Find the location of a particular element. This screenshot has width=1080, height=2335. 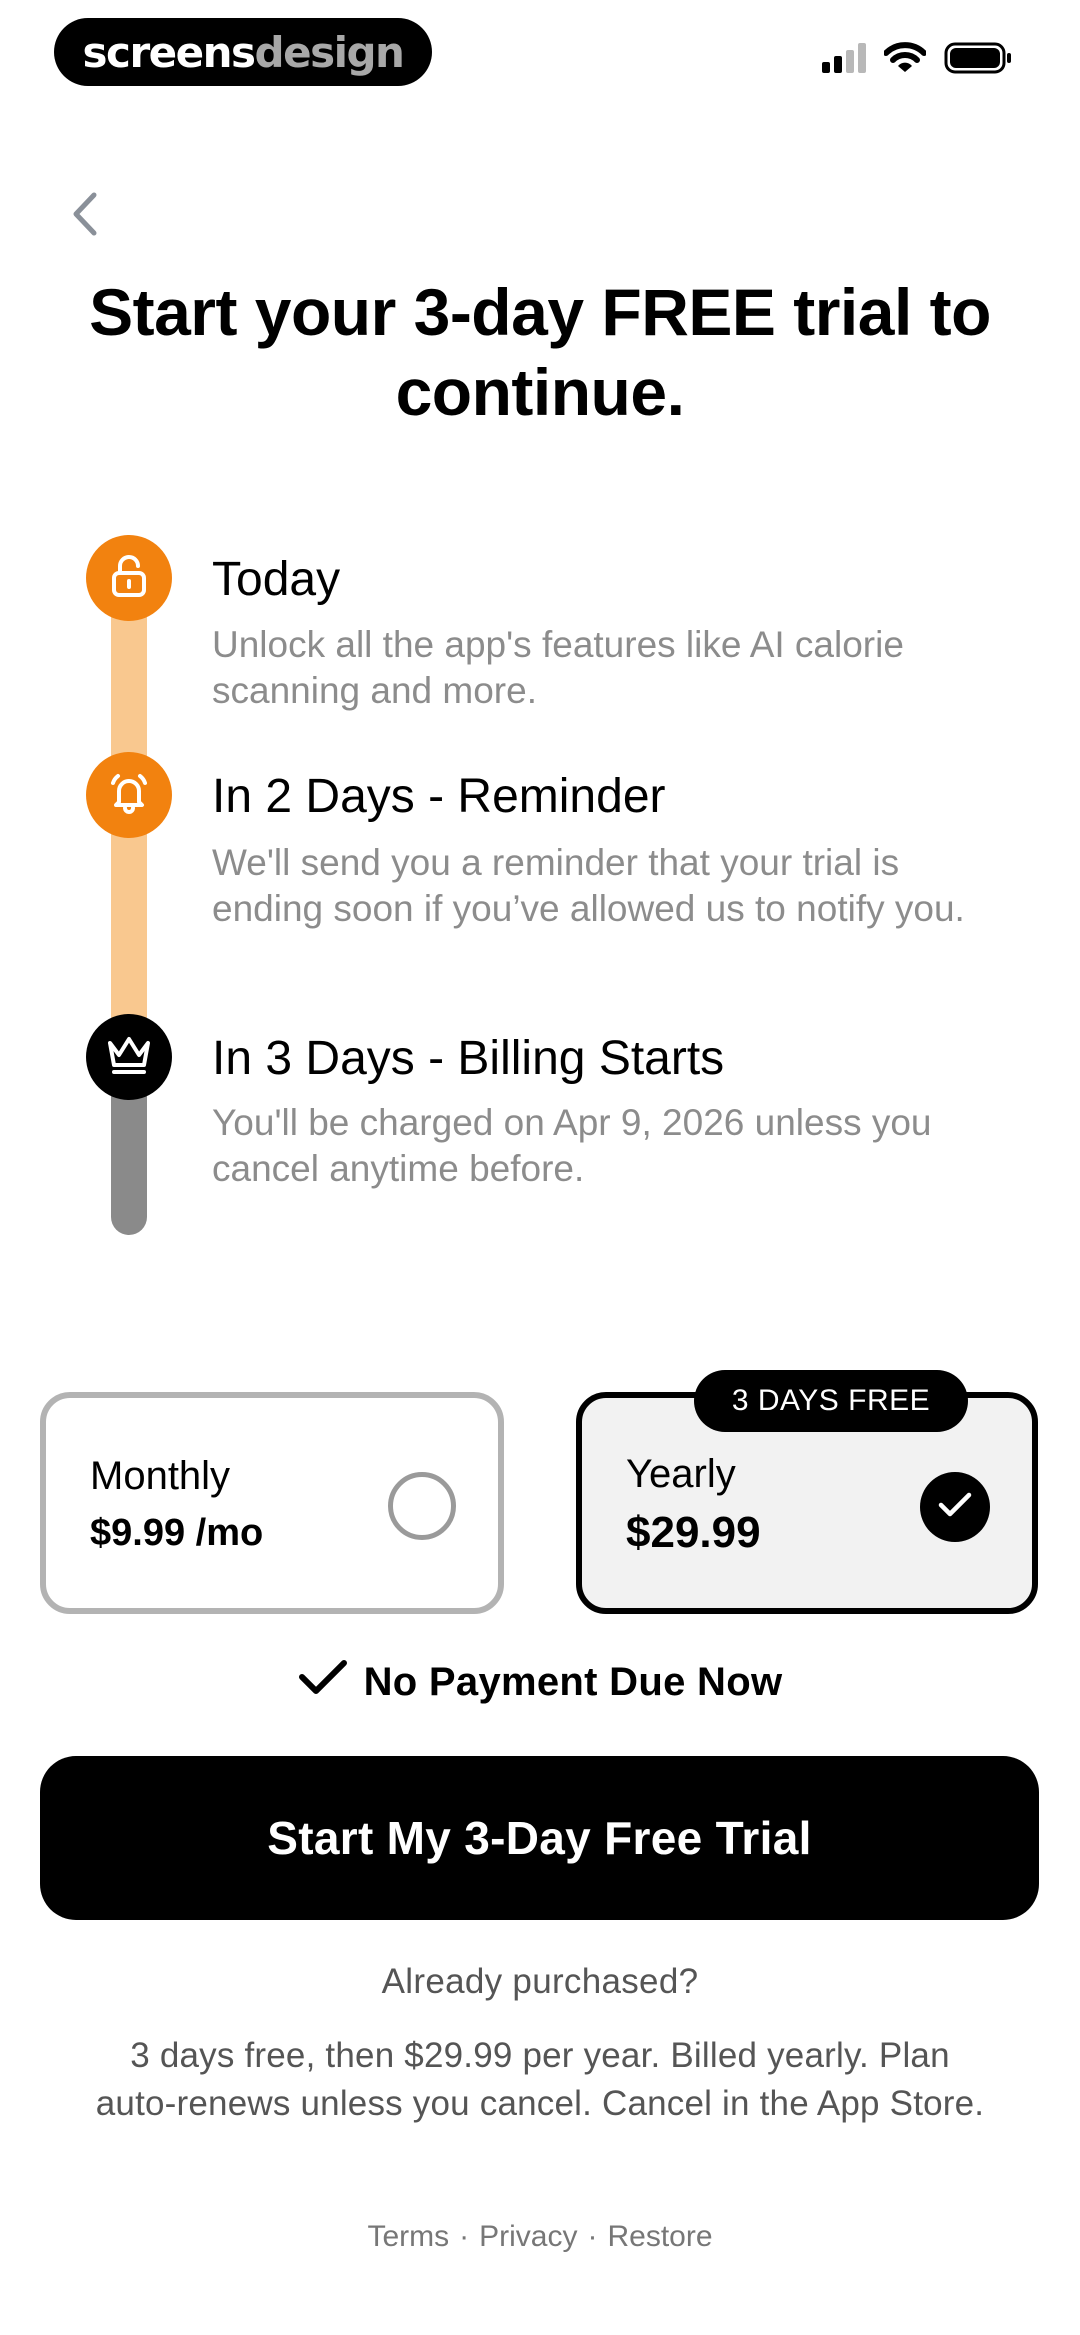

plan-price: $9.99 /mo is located at coordinates (177, 1533).